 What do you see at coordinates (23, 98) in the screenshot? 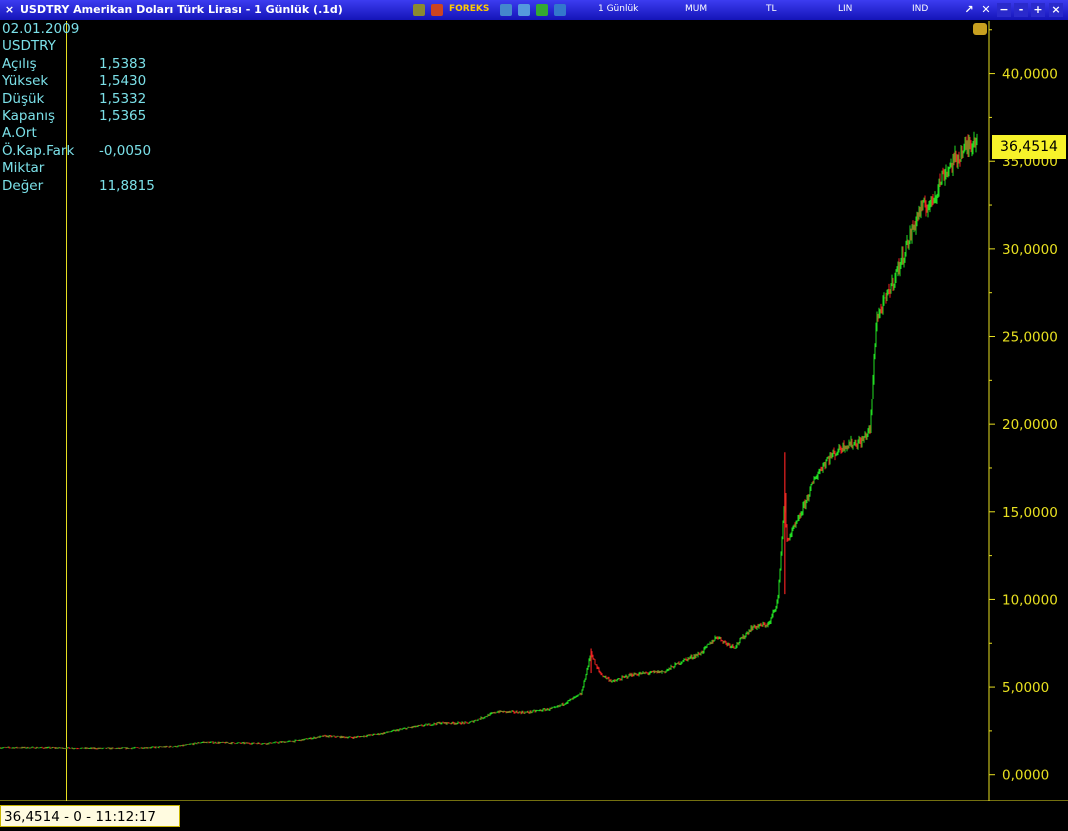
I see `info-low-label: Düşük` at bounding box center [23, 98].